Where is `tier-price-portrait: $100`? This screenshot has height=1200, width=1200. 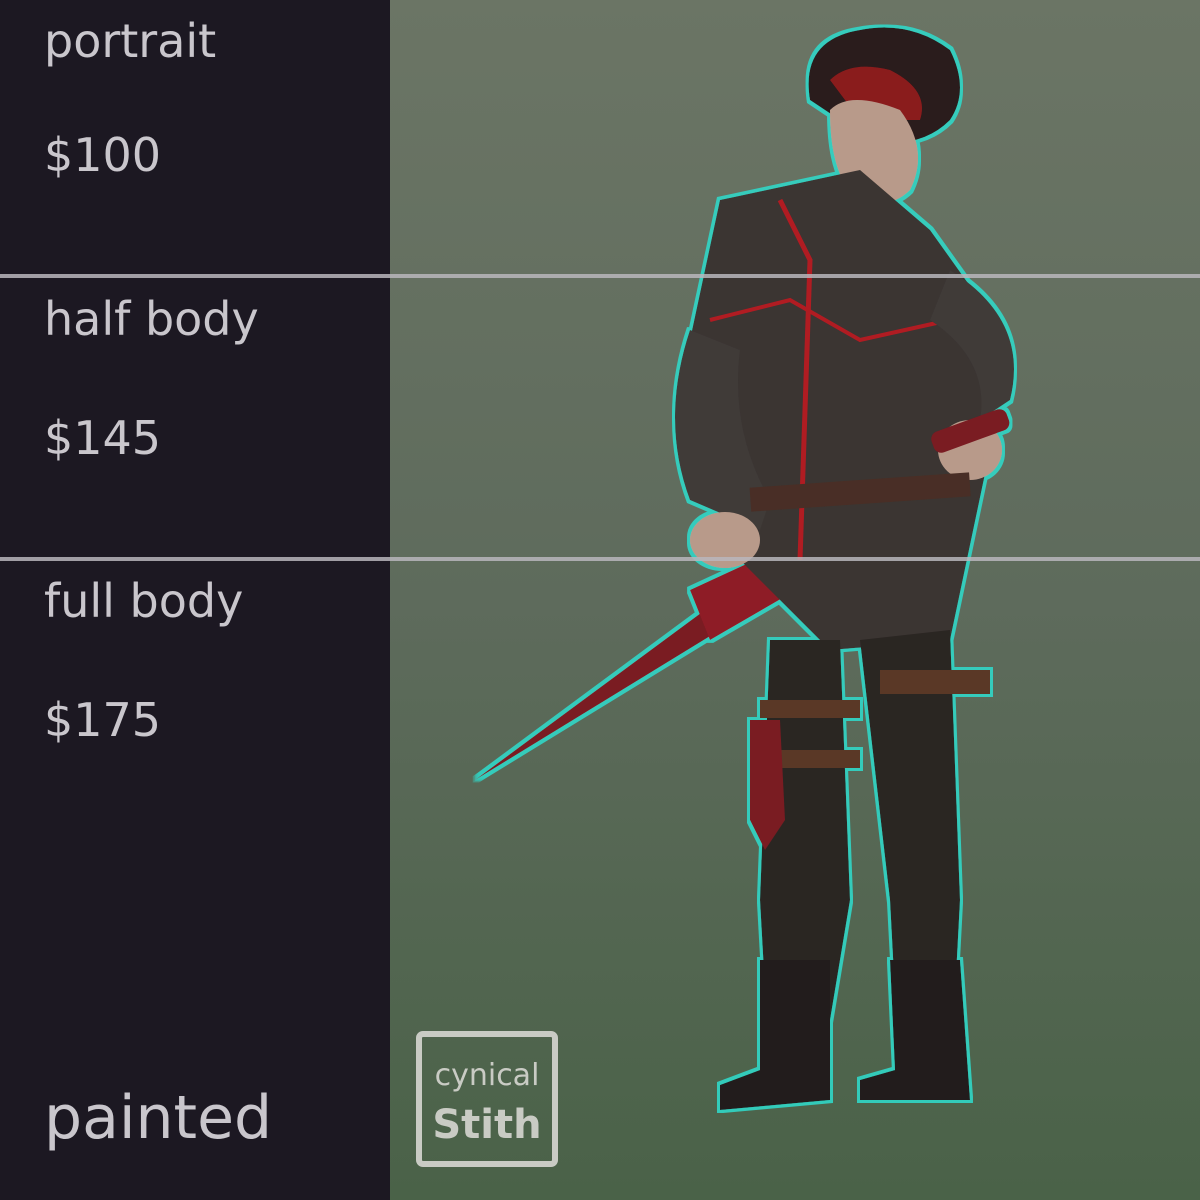 tier-price-portrait: $100 is located at coordinates (103, 155).